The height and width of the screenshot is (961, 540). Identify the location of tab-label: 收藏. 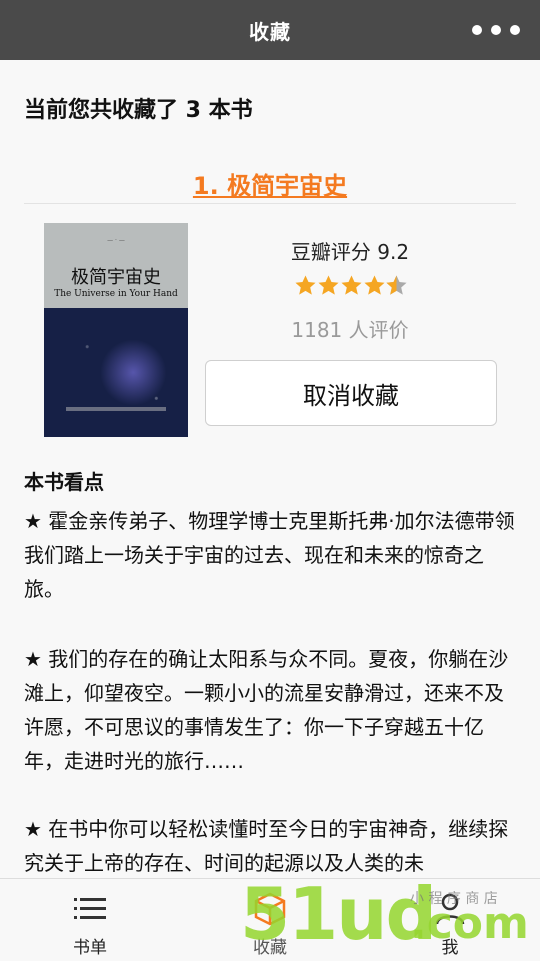
(270, 948).